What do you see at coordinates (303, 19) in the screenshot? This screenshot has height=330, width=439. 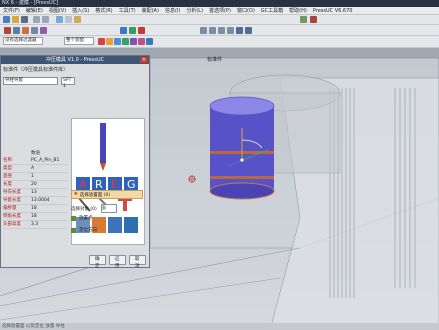 I see `start-icon` at bounding box center [303, 19].